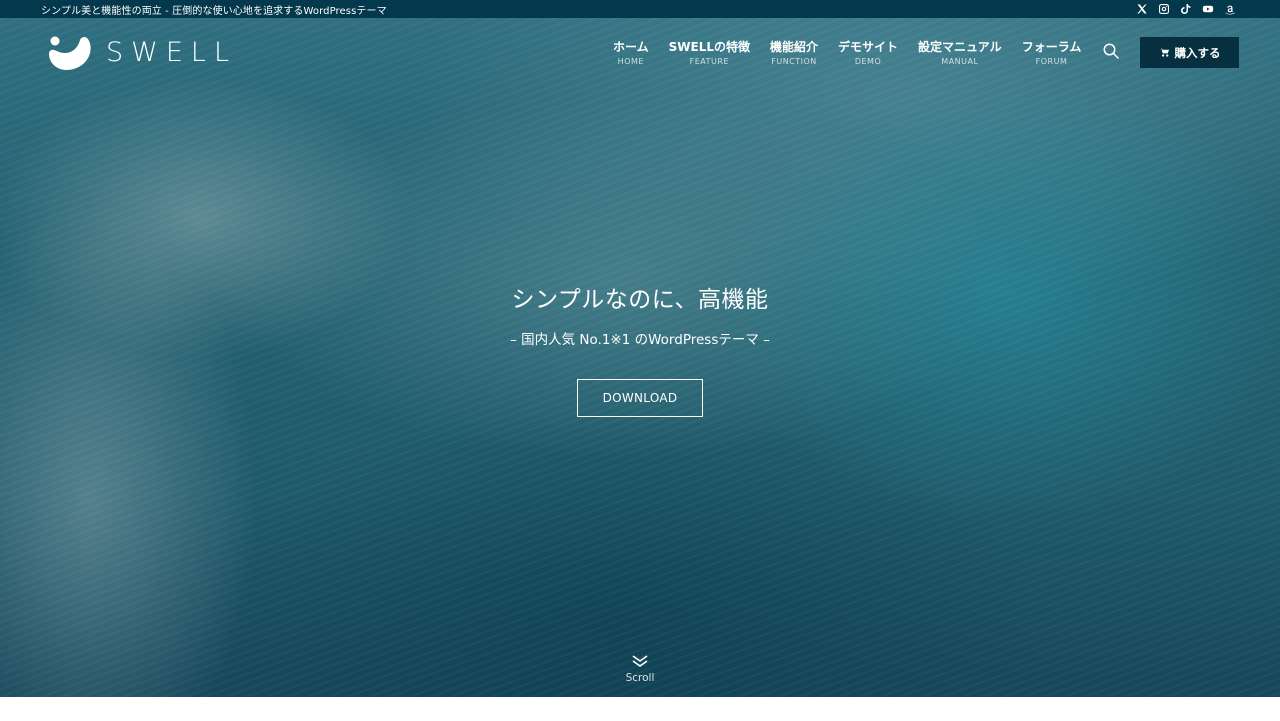 The width and height of the screenshot is (1280, 721). I want to click on nav-sublabel: FORUM, so click(1051, 61).